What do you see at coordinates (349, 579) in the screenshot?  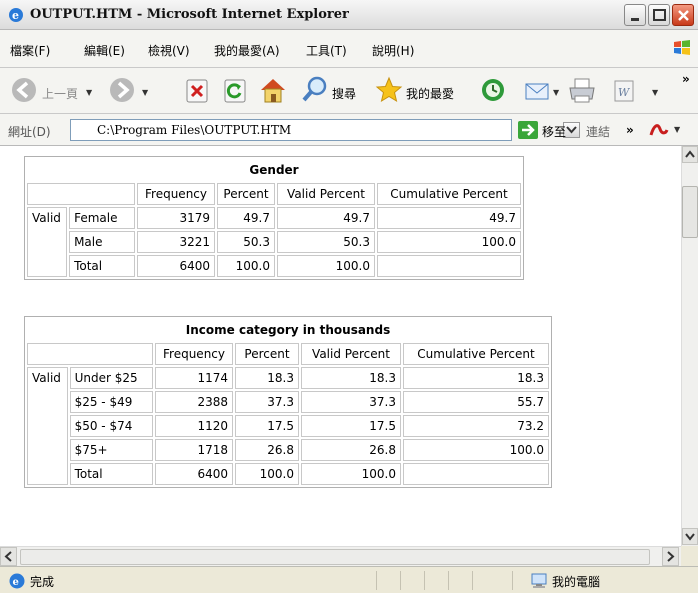 I see `status-bar: e 完成 我的電腦` at bounding box center [349, 579].